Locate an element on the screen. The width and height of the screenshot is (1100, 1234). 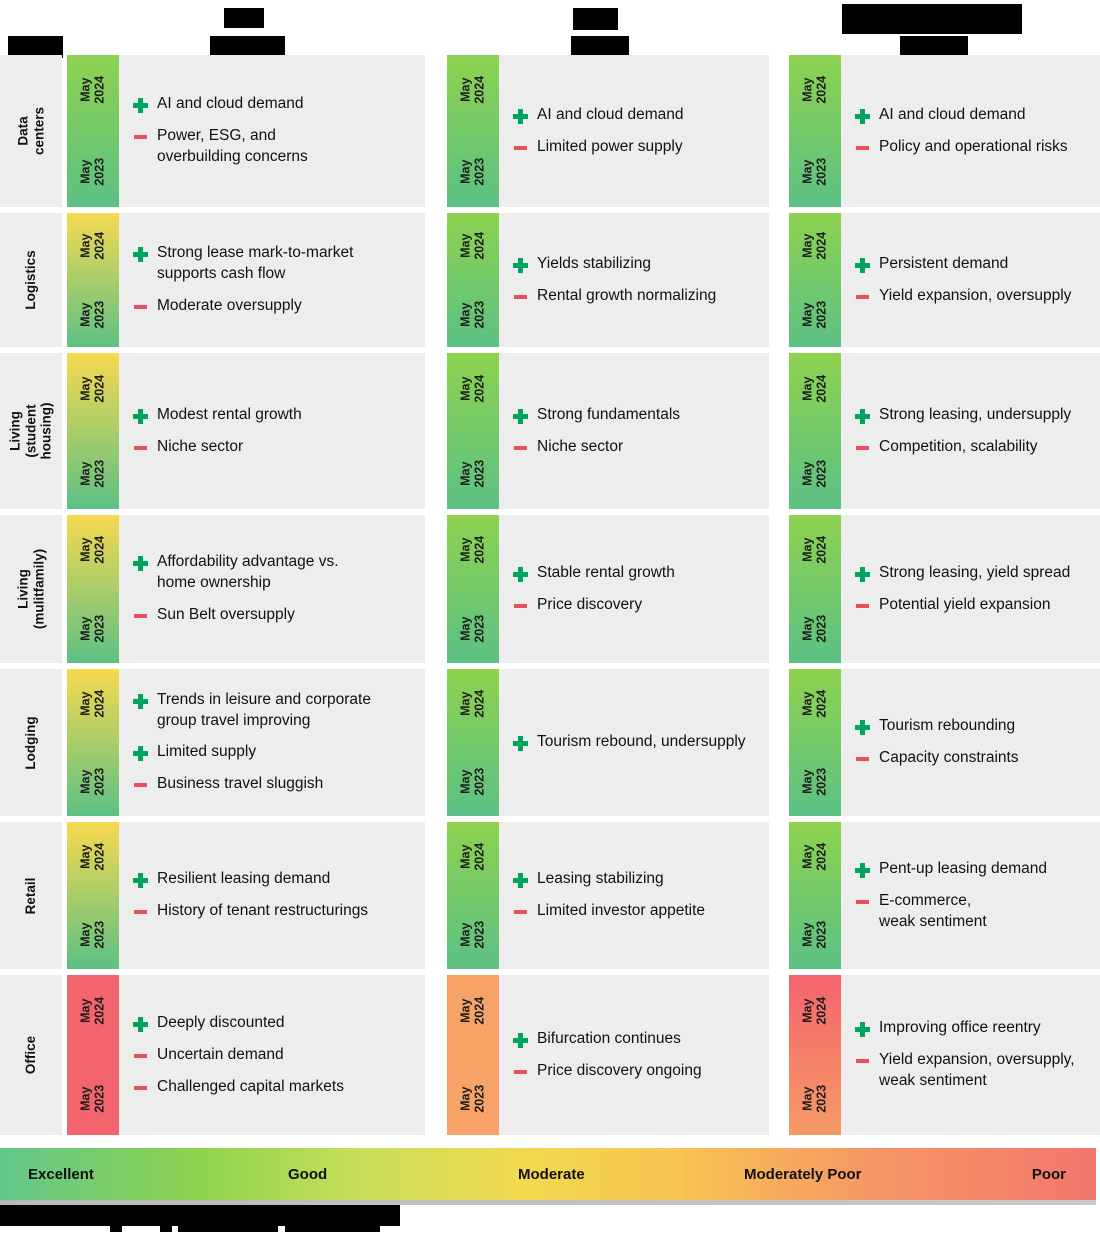
bullet-item: Niche sector is located at coordinates (635, 447).